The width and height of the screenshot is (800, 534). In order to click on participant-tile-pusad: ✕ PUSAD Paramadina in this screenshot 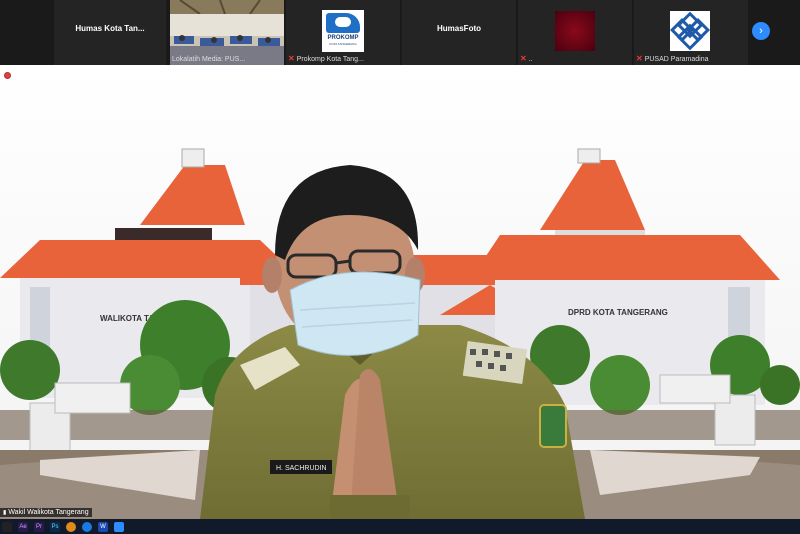, I will do `click(691, 32)`.